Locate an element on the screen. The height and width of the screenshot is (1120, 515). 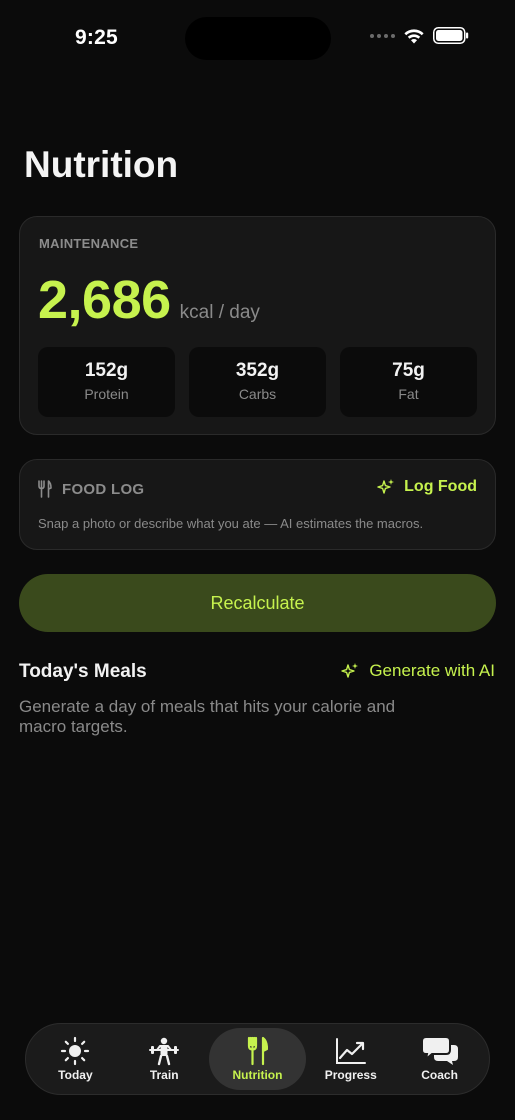
meals-title: Today's Meals is located at coordinates (83, 671).